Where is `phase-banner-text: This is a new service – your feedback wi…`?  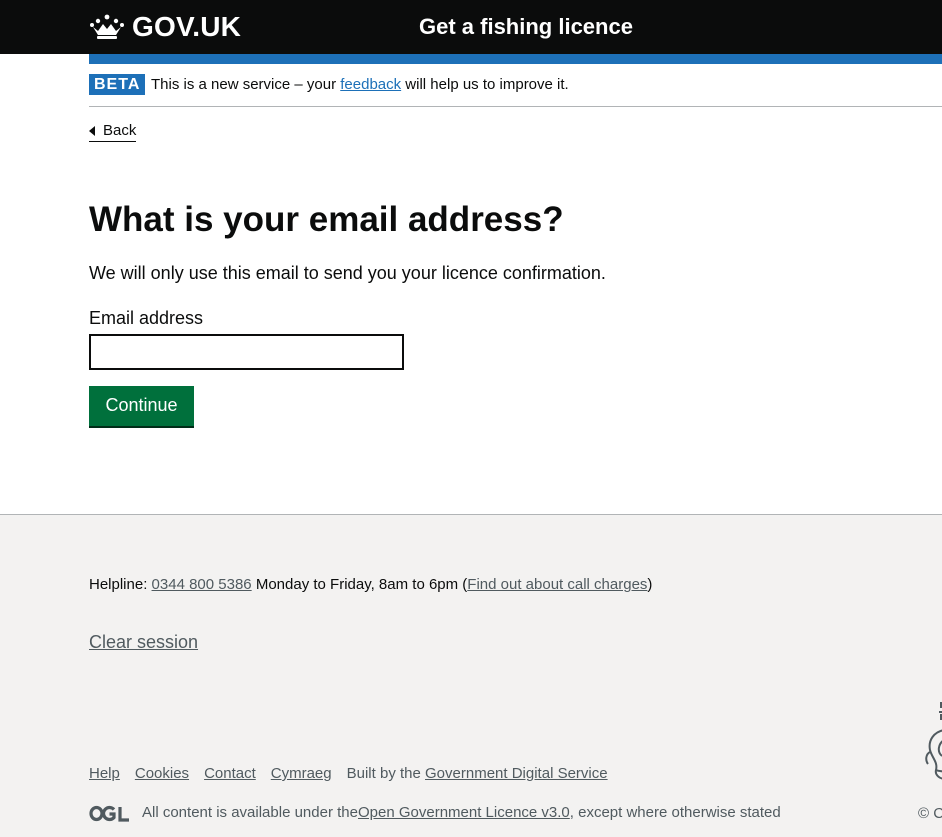
phase-banner-text: This is a new service – your feedback wi… is located at coordinates (360, 84).